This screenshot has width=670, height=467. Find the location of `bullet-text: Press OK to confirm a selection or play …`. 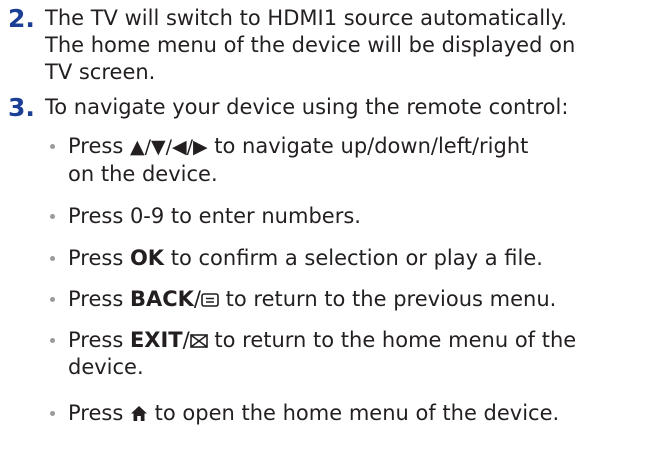

bullet-text: Press OK to confirm a selection or play … is located at coordinates (366, 258).